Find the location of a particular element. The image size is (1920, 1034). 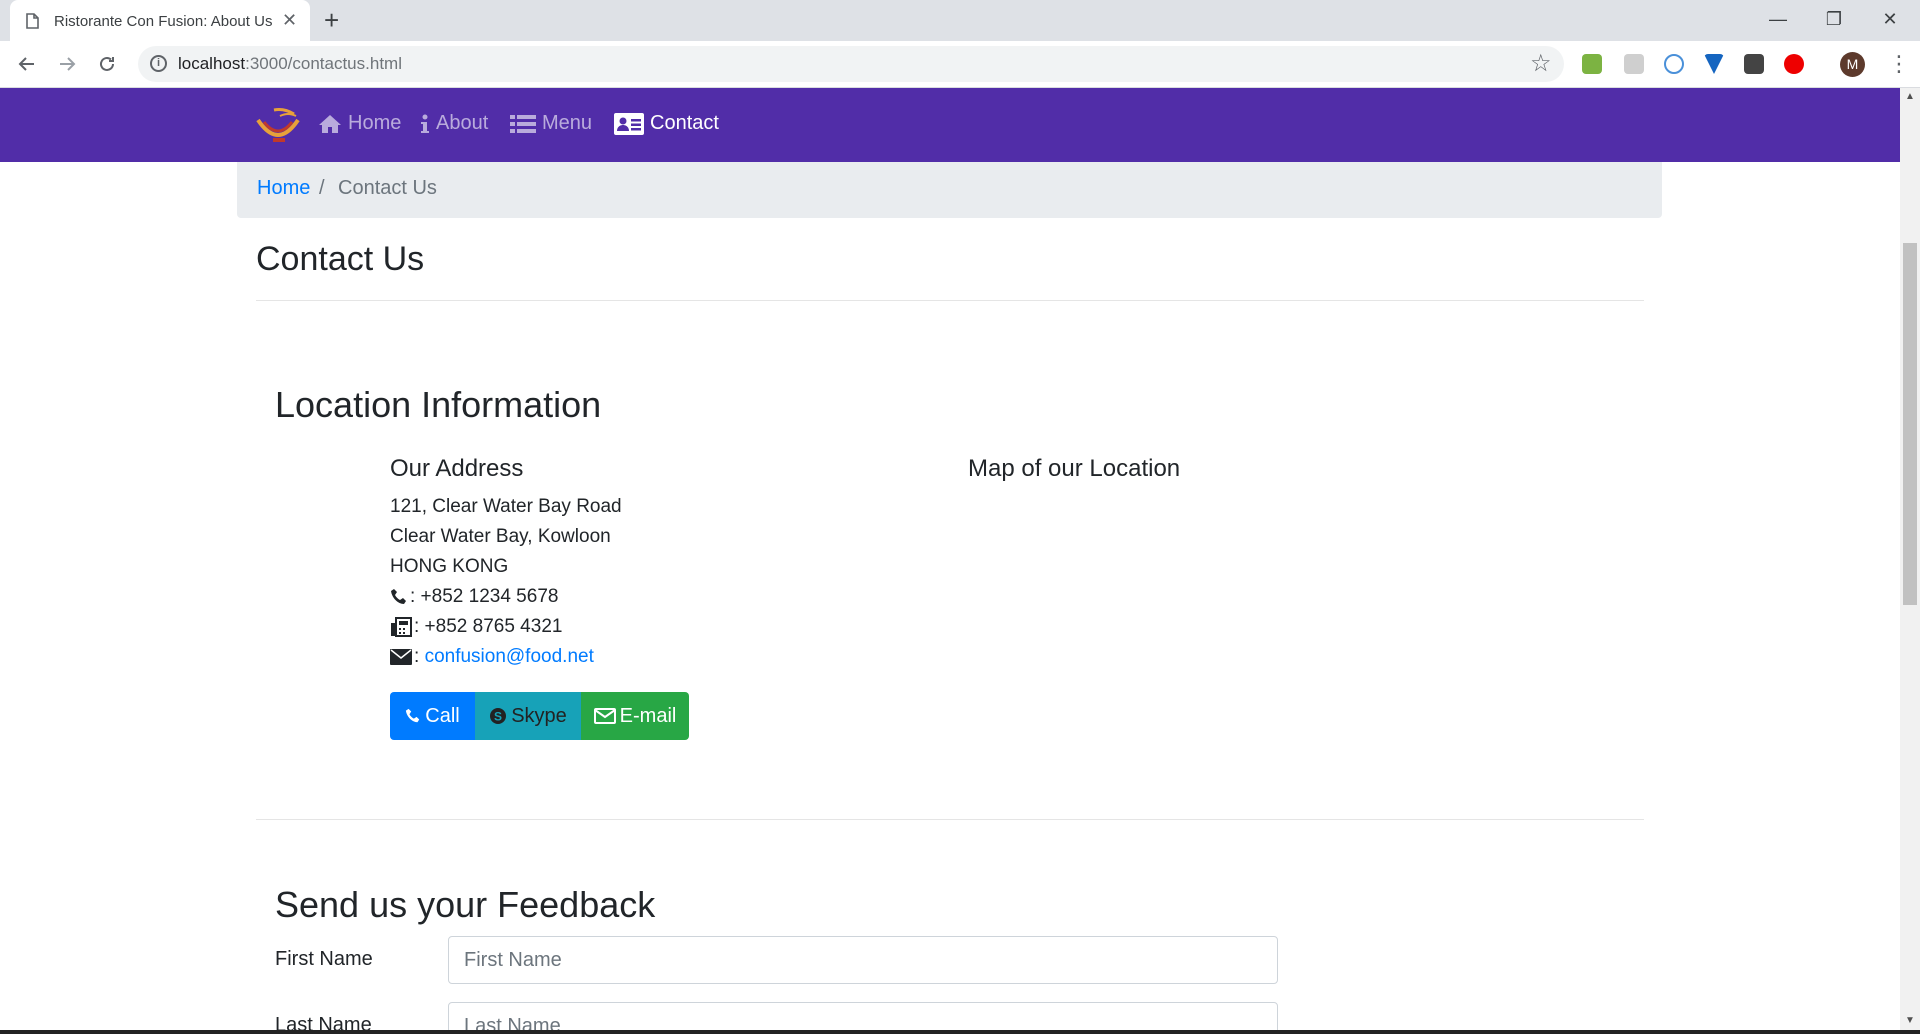

nav-contact-label: Contact is located at coordinates (684, 123).